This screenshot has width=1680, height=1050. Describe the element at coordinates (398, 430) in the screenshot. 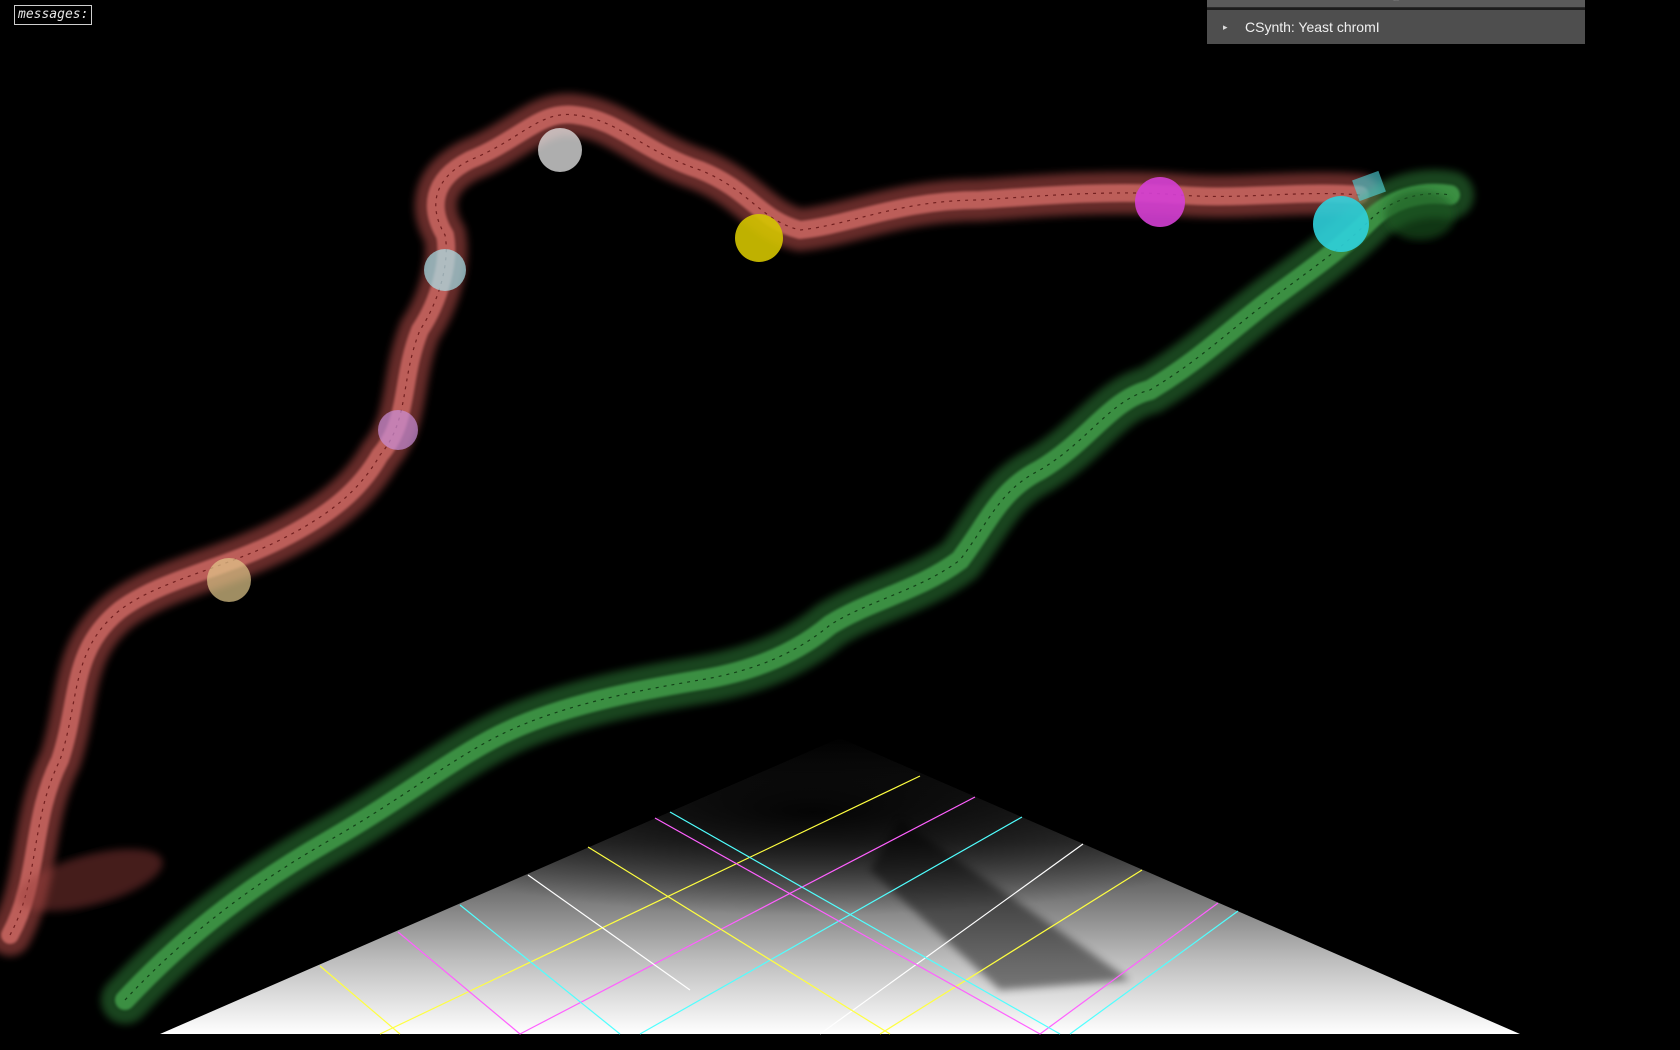

I see `marker-violet` at that location.